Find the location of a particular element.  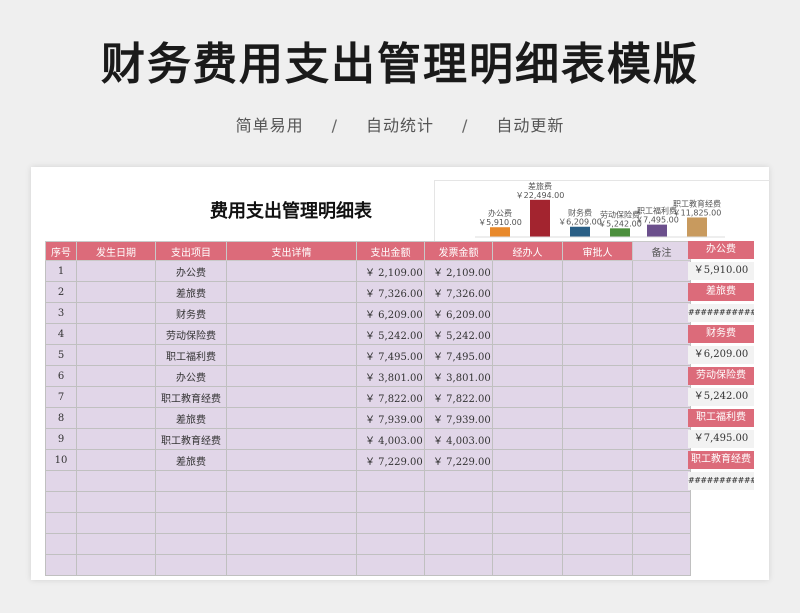

cell-no: 5 is located at coordinates (61, 355).